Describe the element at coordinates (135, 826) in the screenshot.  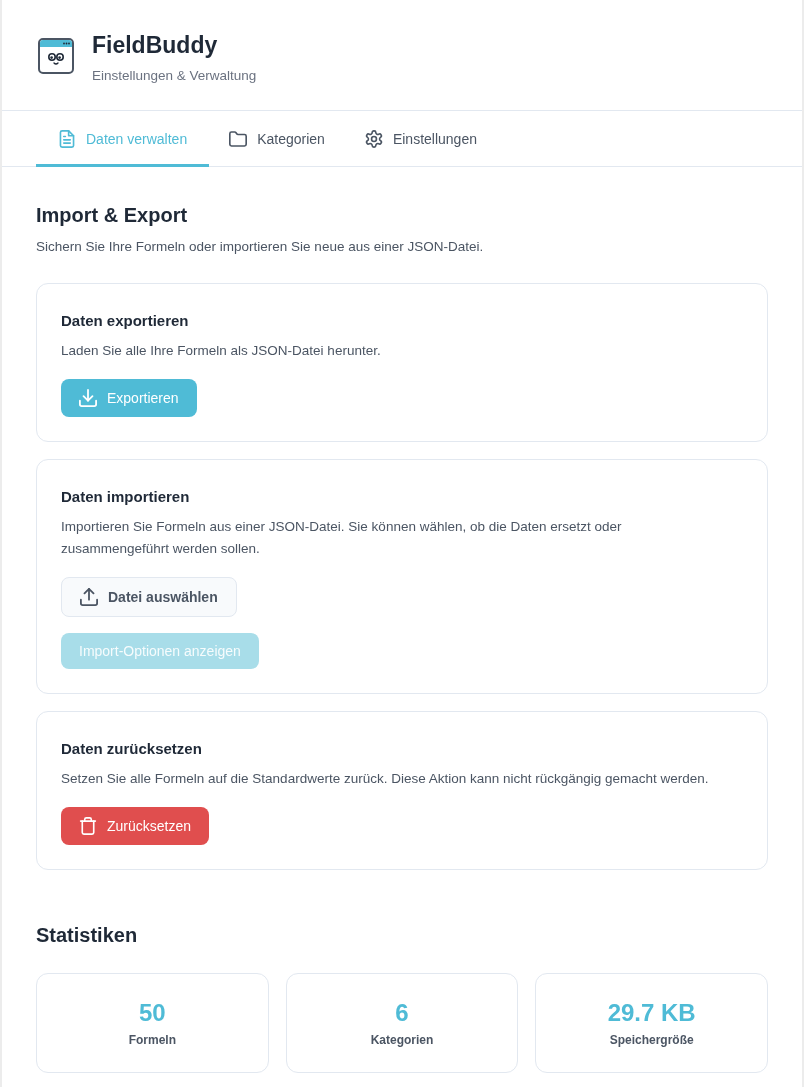
I see `button: Zurücksetzen` at that location.